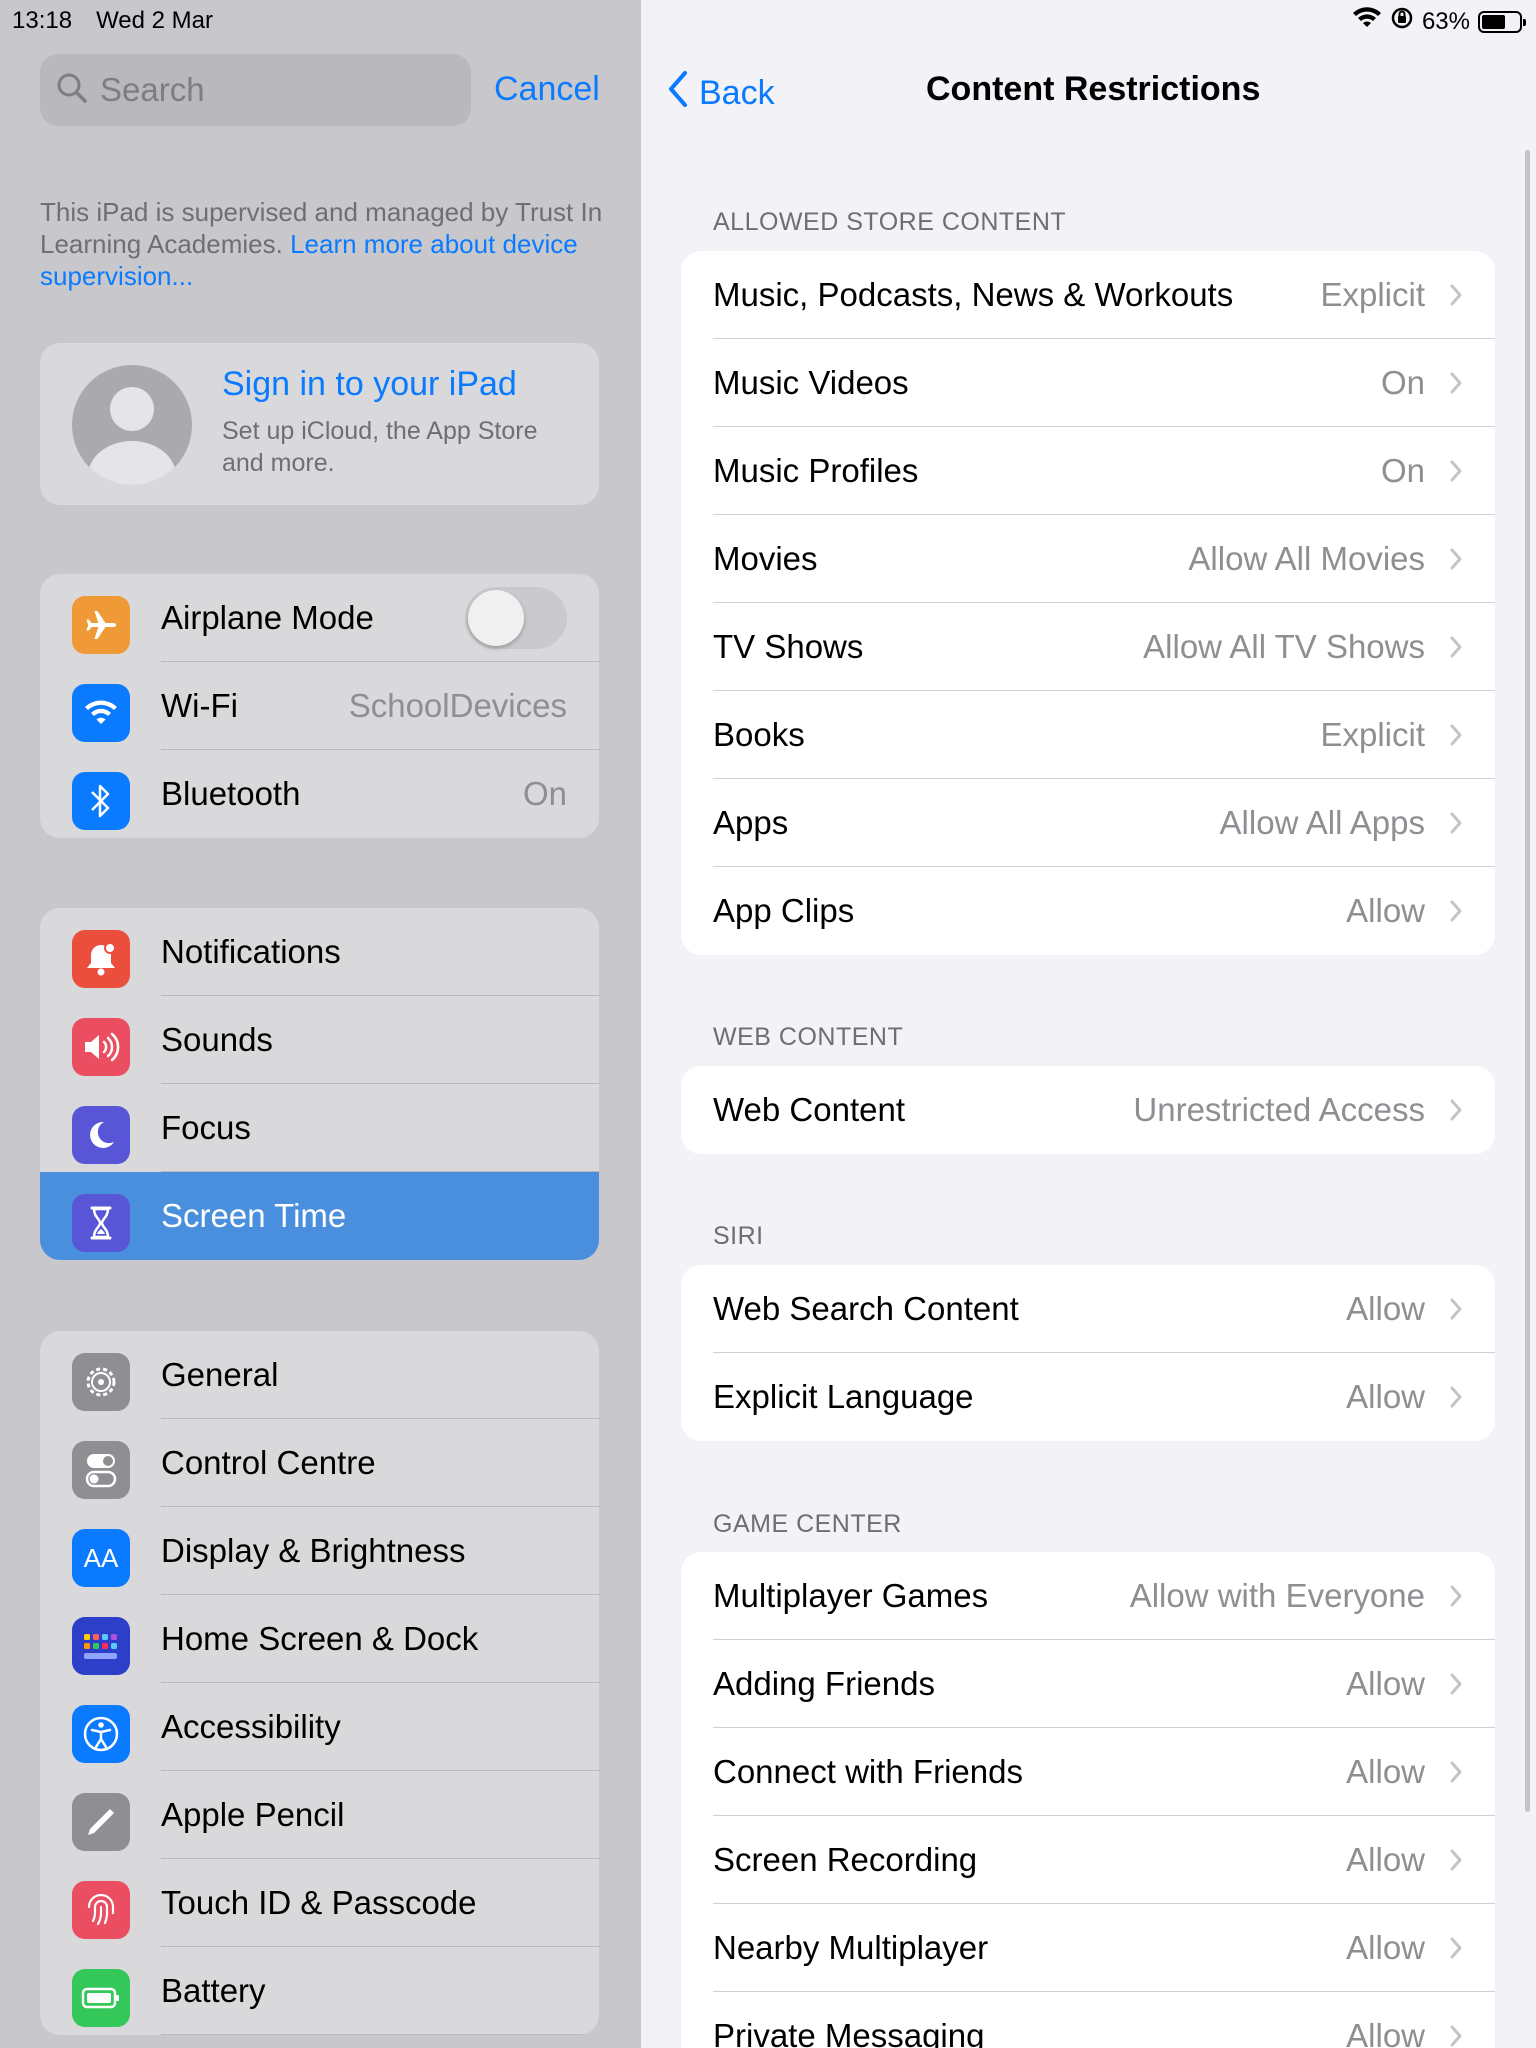 This screenshot has height=2048, width=1536. Describe the element at coordinates (268, 1462) in the screenshot. I see `sidebar-item-label: Control Centre` at that location.